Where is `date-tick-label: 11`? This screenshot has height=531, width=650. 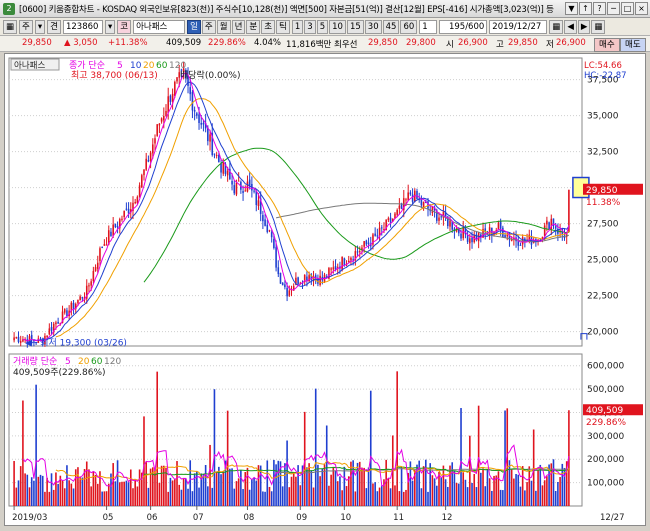 date-tick-label: 11 is located at coordinates (398, 518).